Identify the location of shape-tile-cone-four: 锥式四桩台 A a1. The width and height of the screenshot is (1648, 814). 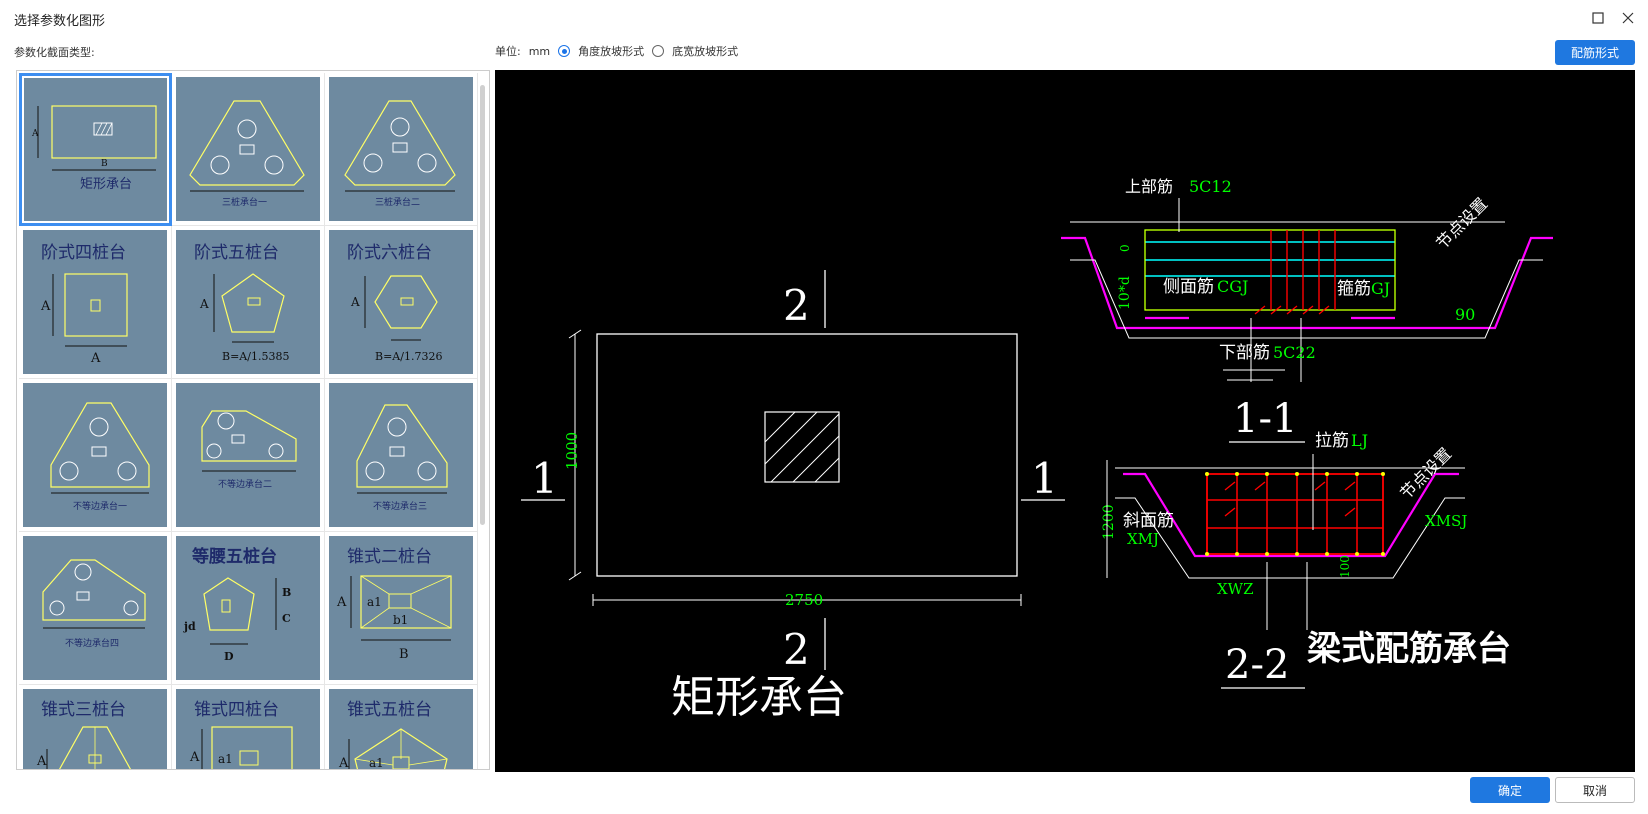
(248, 727).